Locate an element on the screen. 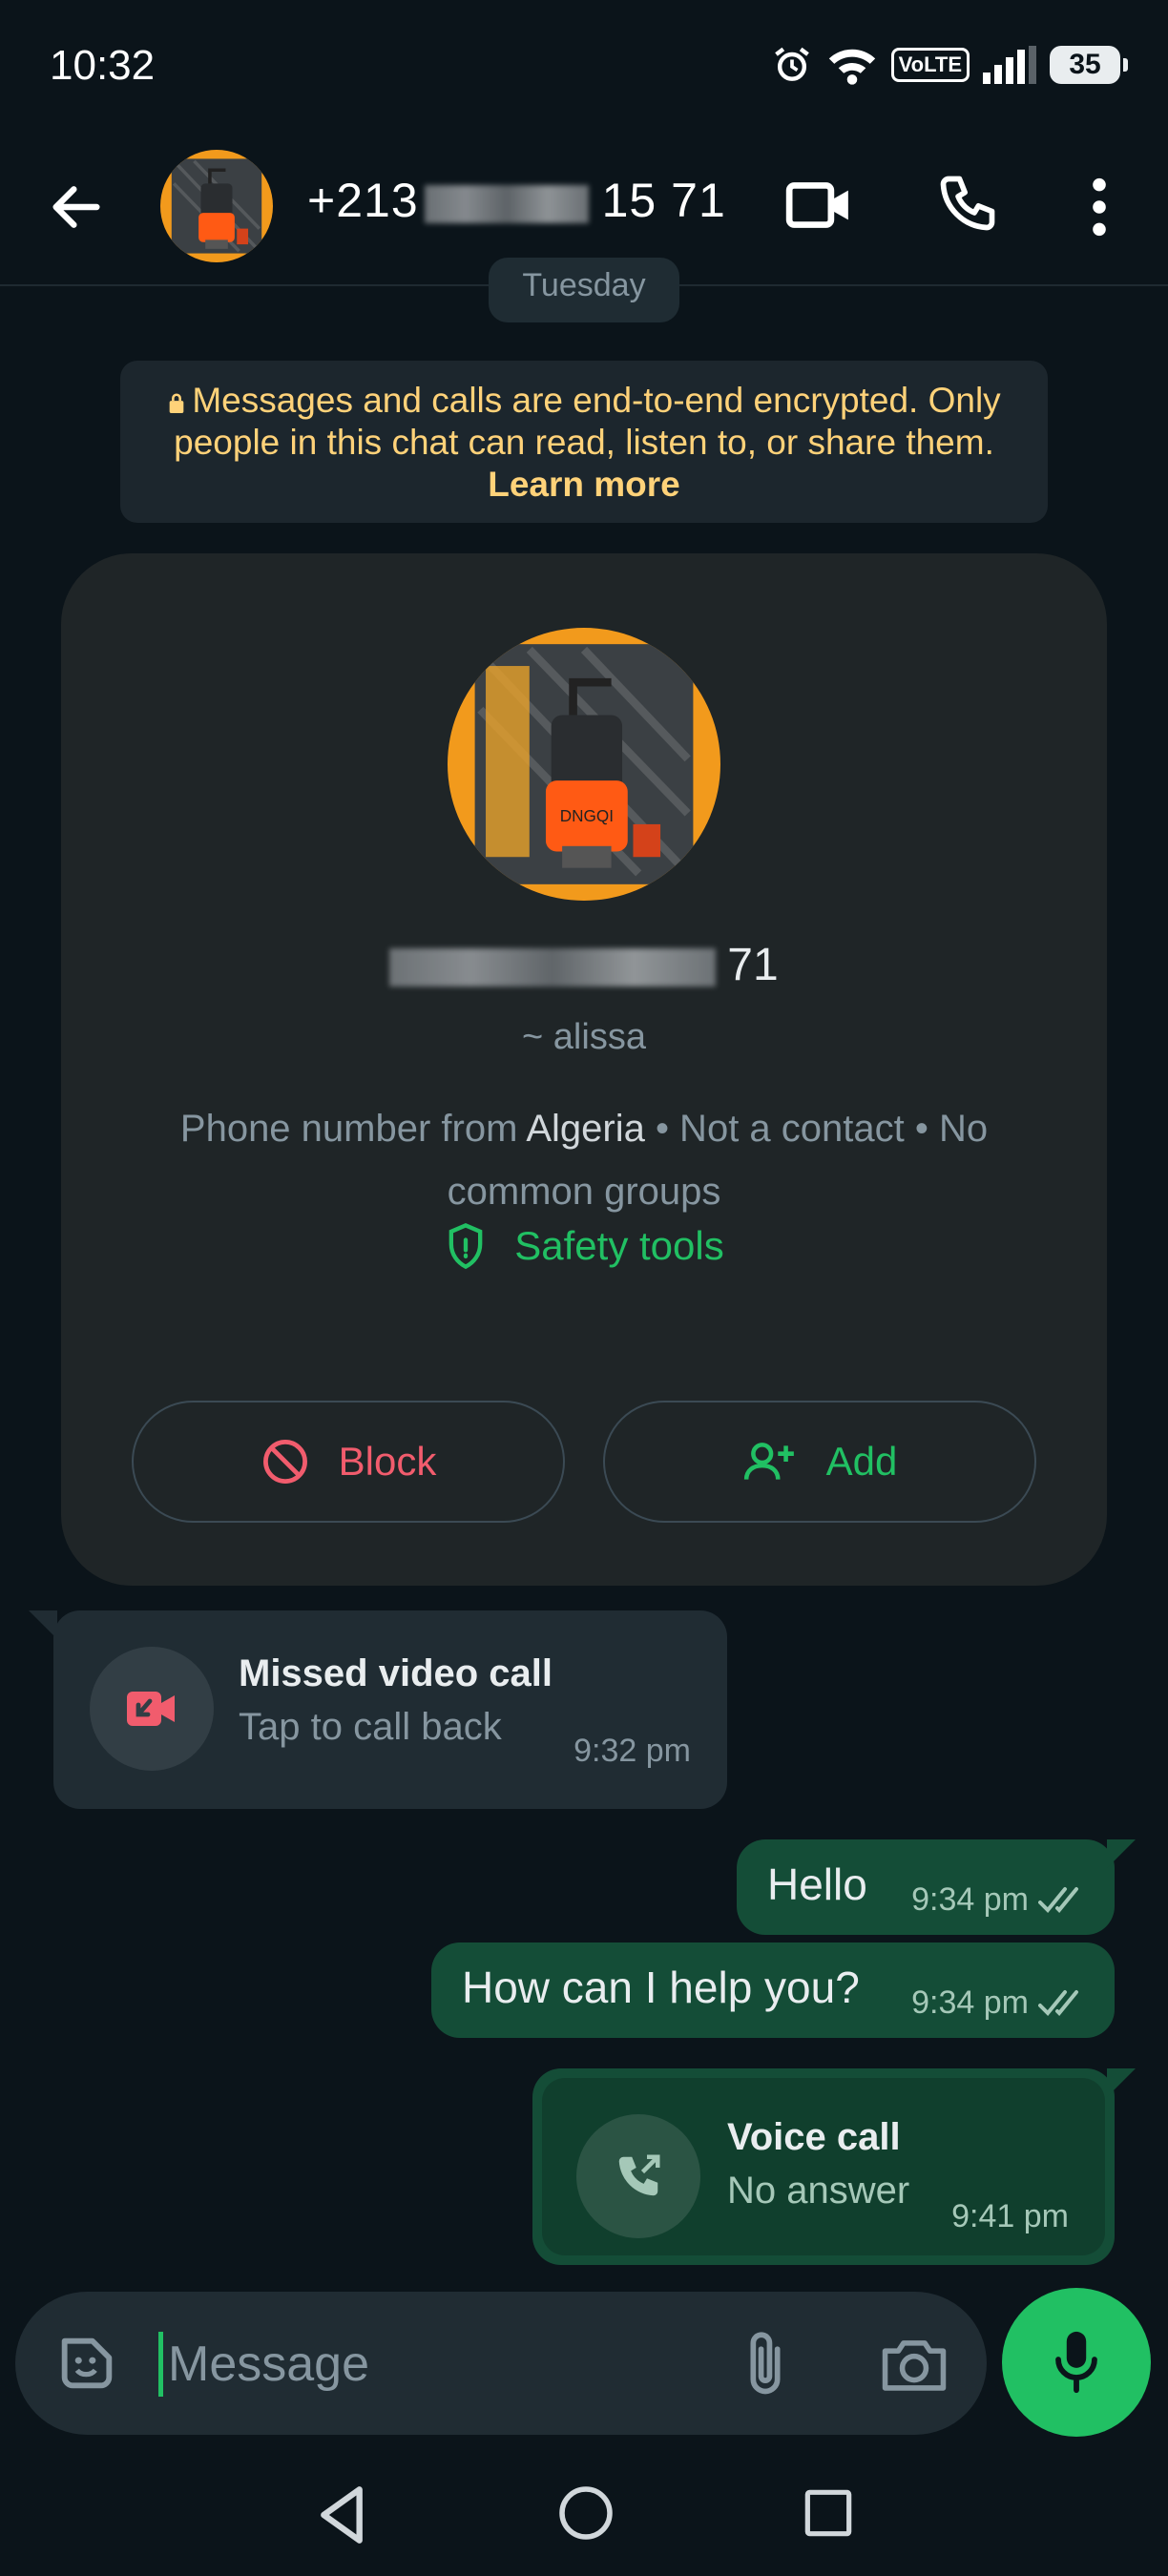 This screenshot has width=1168, height=2576. voice-call-subtitle: No answer is located at coordinates (818, 2191).